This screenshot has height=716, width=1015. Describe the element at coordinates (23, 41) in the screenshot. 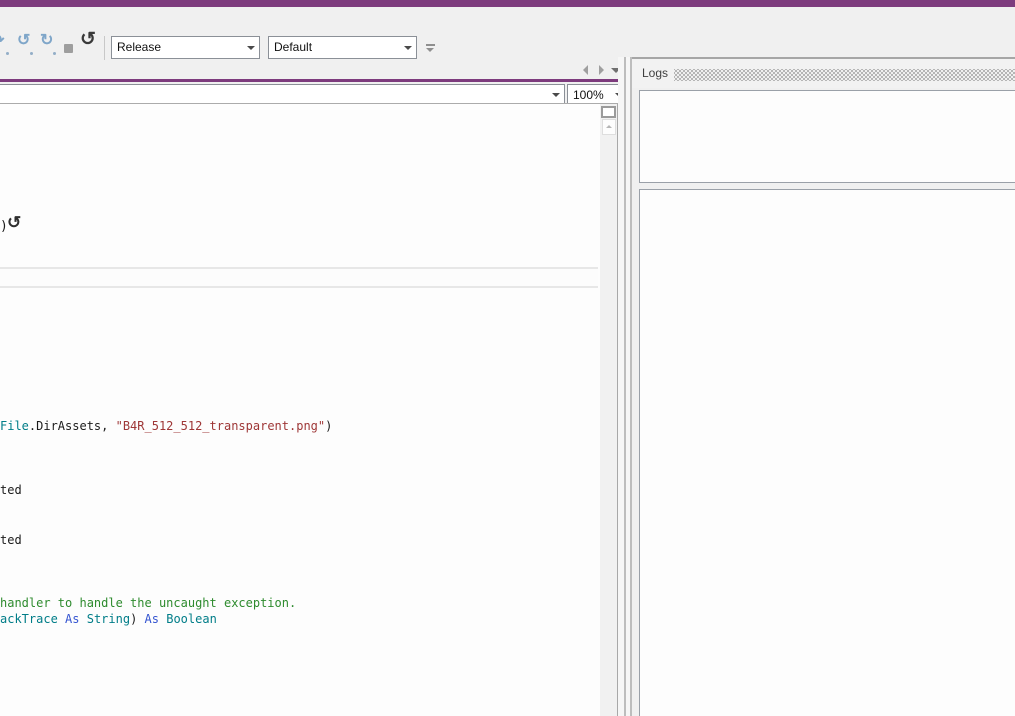

I see `step-into-icon: ↺` at that location.